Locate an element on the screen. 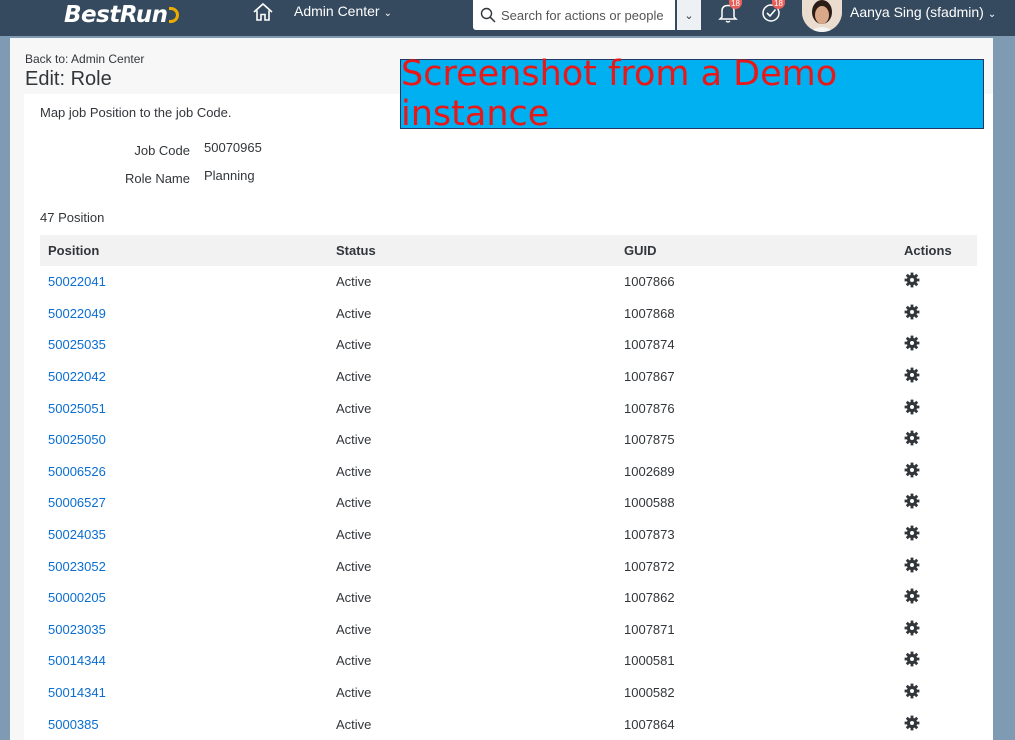 The height and width of the screenshot is (740, 1015). guid-cell: 1007862 is located at coordinates (649, 598).